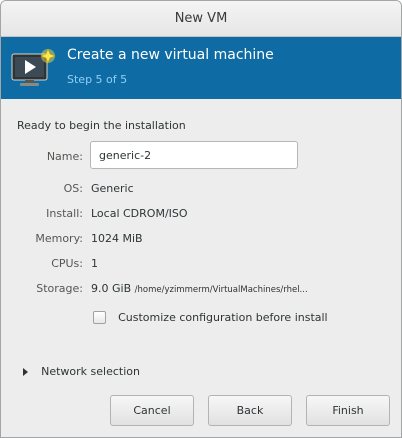 The height and width of the screenshot is (438, 402). I want to click on memory-value: 1024 MiB, so click(117, 238).